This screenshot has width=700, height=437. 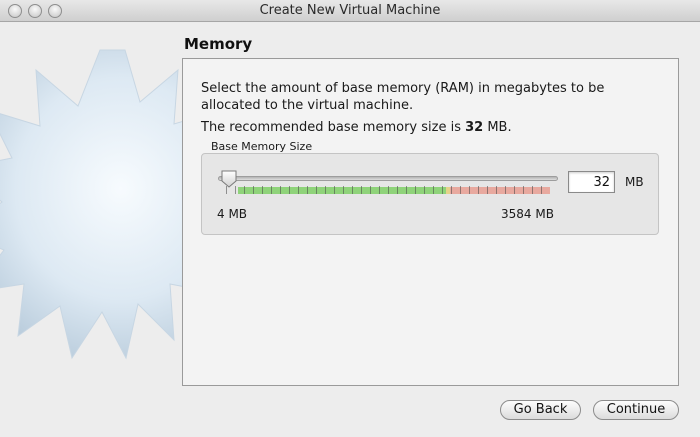 I want to click on memory-unit-label: MB, so click(x=634, y=182).